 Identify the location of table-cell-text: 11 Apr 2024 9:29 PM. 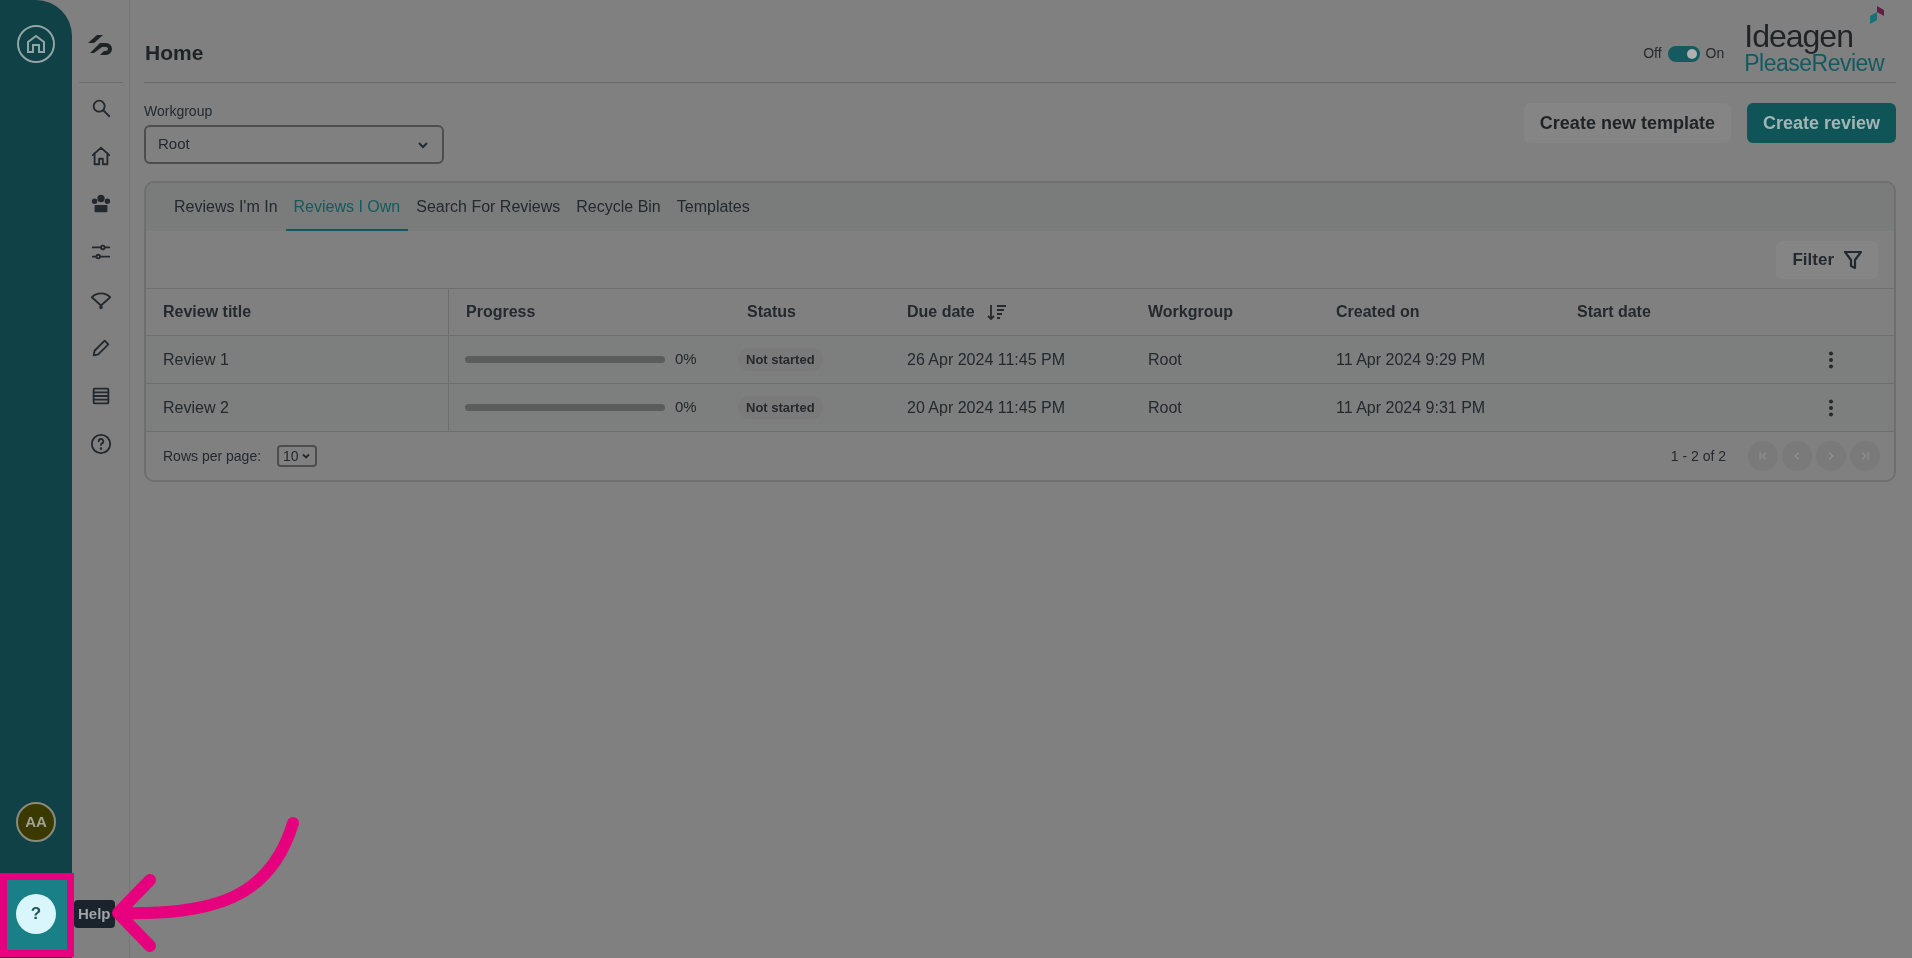
(1411, 359).